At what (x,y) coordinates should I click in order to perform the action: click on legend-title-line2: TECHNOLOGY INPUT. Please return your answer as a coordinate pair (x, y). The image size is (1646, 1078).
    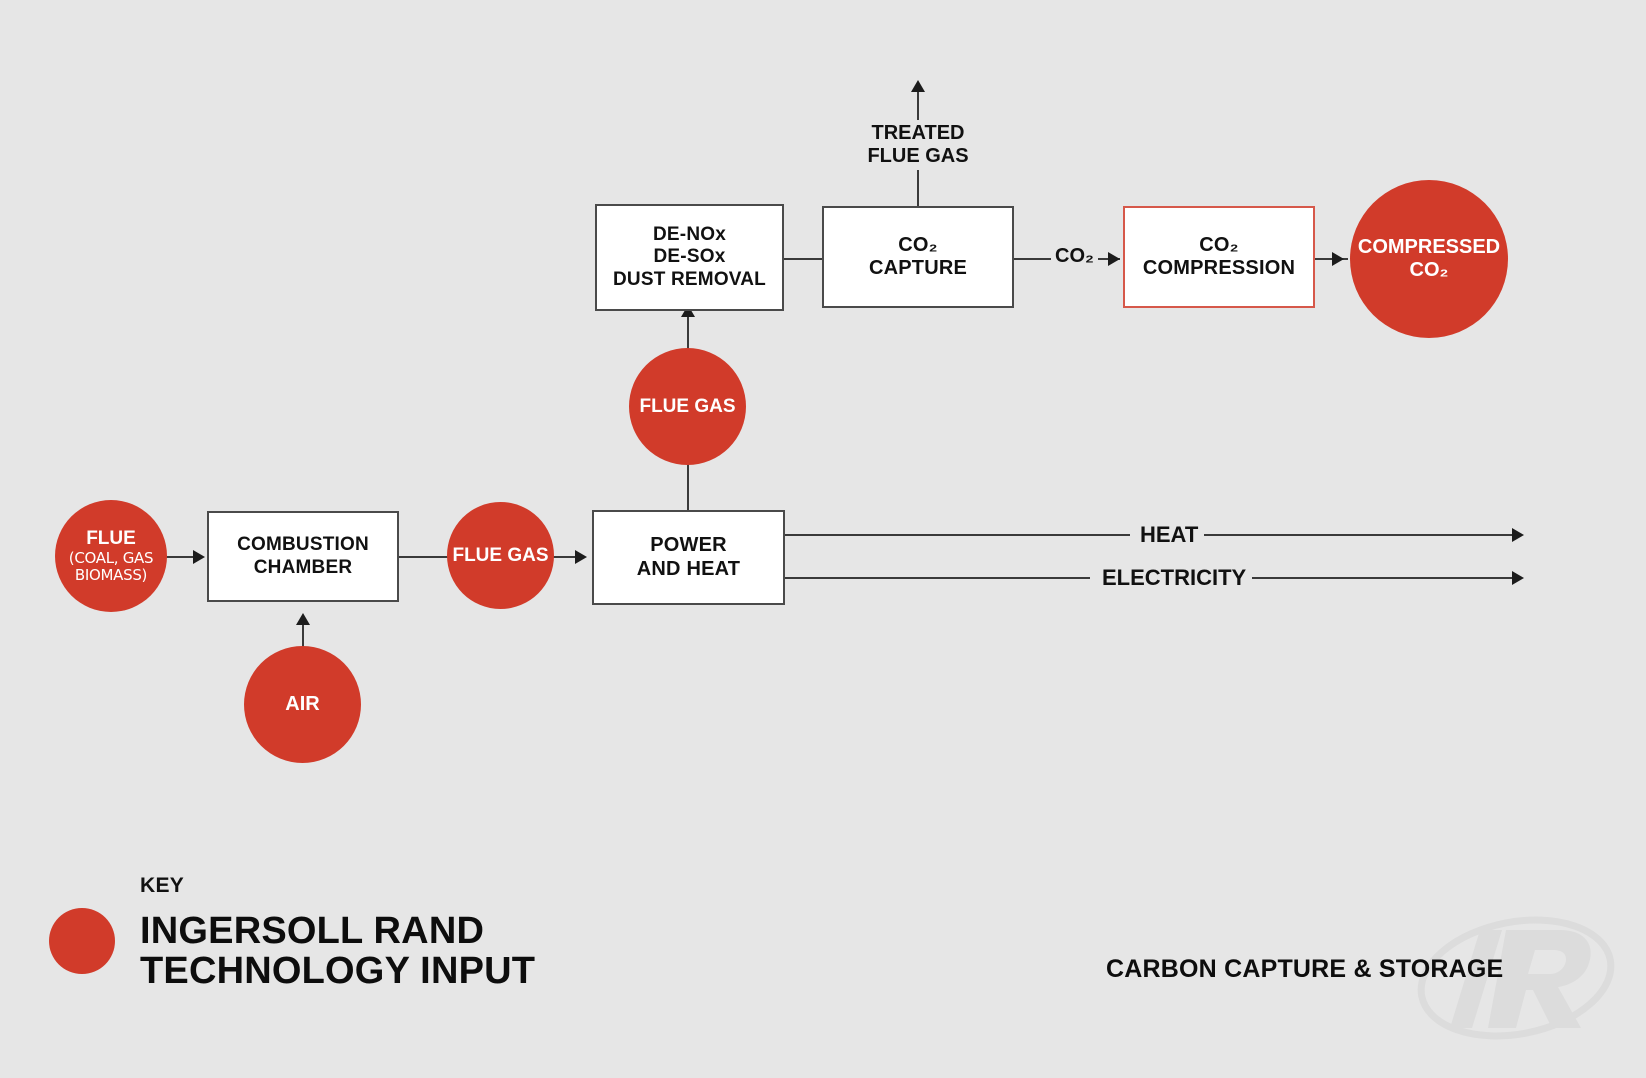
    Looking at the image, I should click on (338, 970).